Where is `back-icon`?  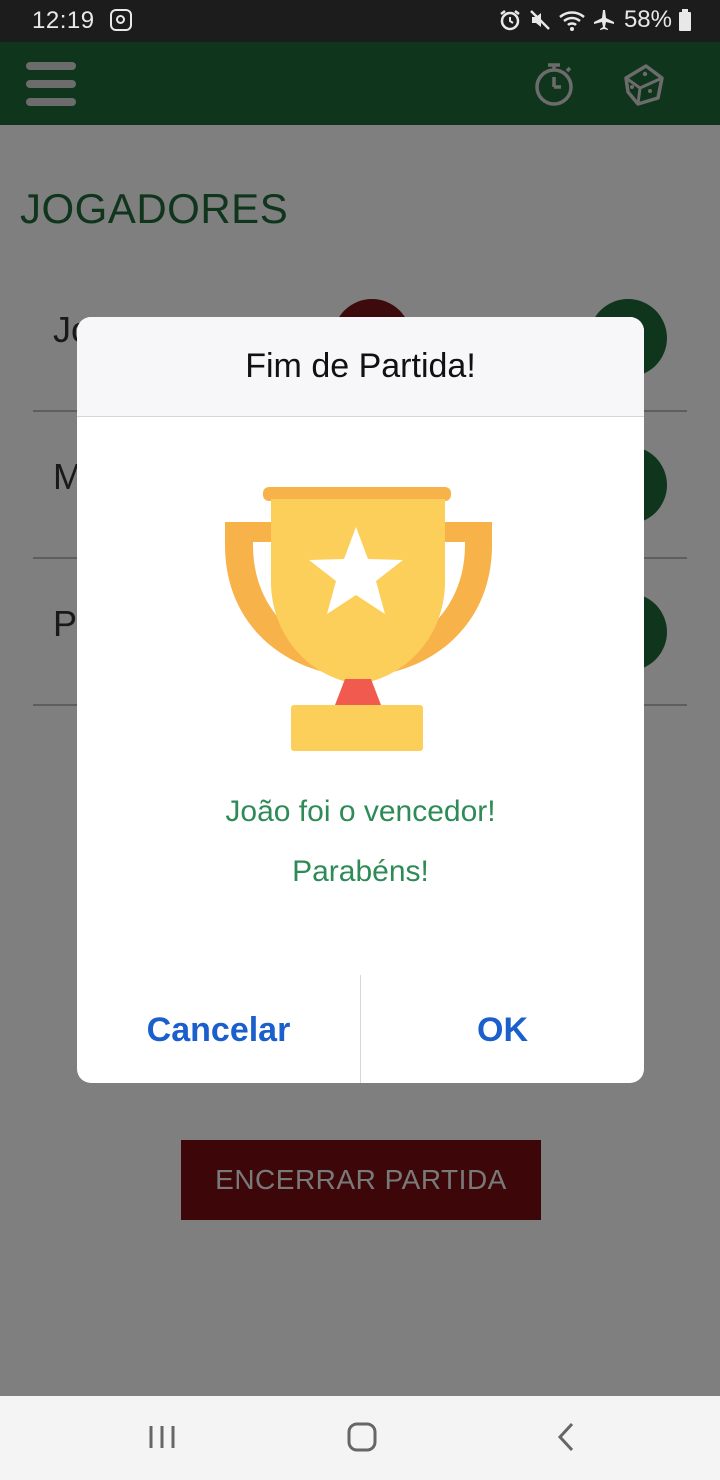 back-icon is located at coordinates (566, 1437).